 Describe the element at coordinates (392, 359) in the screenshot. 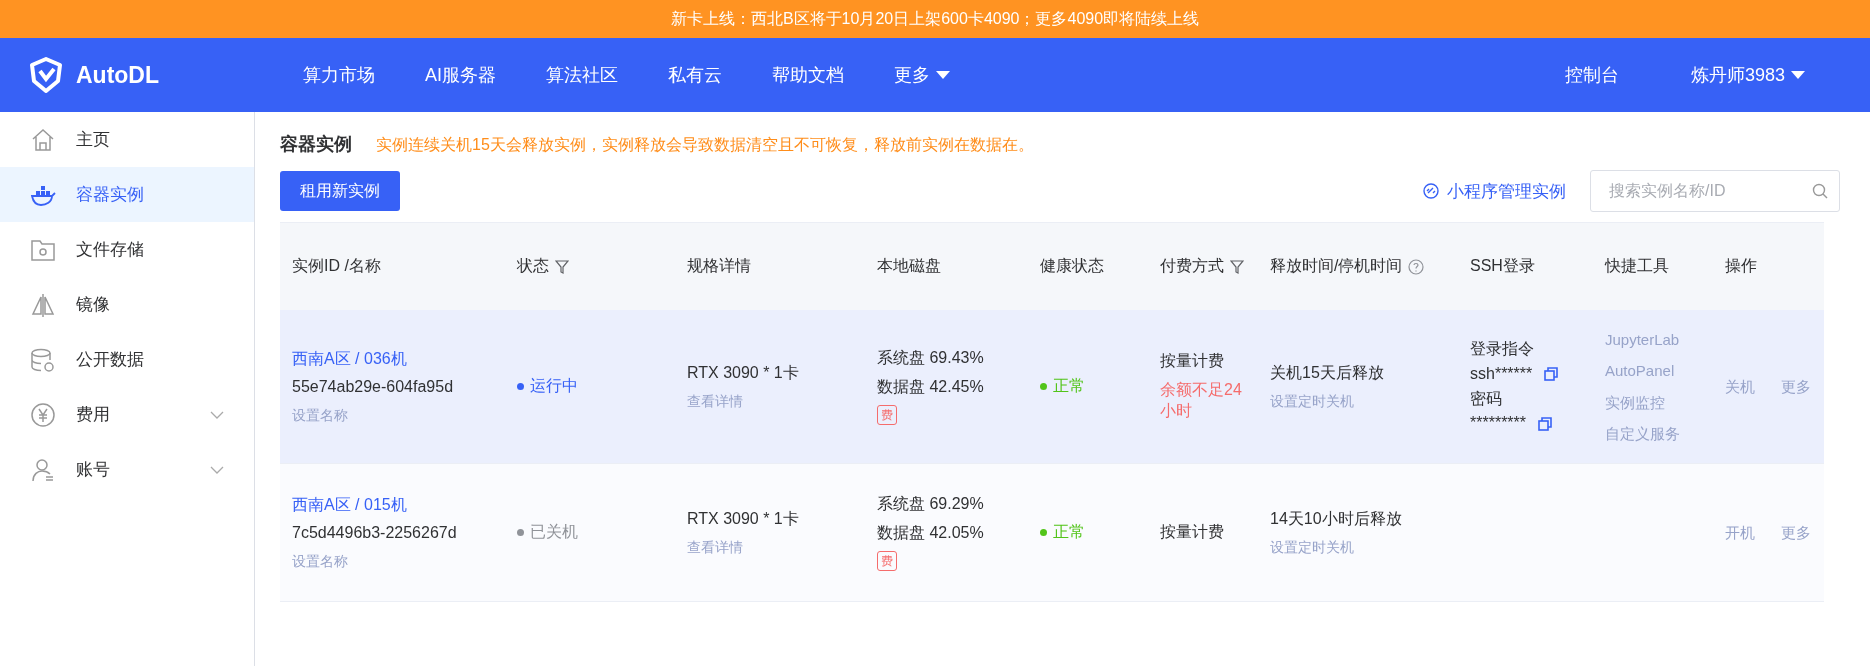

I see `instance-name-link: 西南A区 / 036机` at that location.